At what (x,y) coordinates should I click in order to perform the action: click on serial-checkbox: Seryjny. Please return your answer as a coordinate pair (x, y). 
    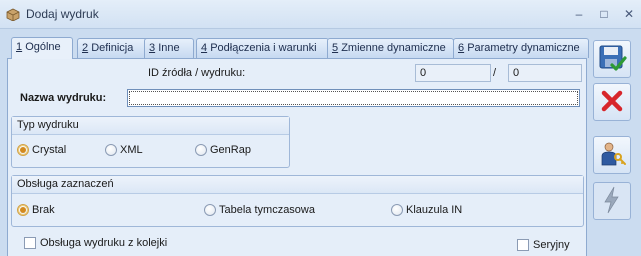
    Looking at the image, I should click on (543, 245).